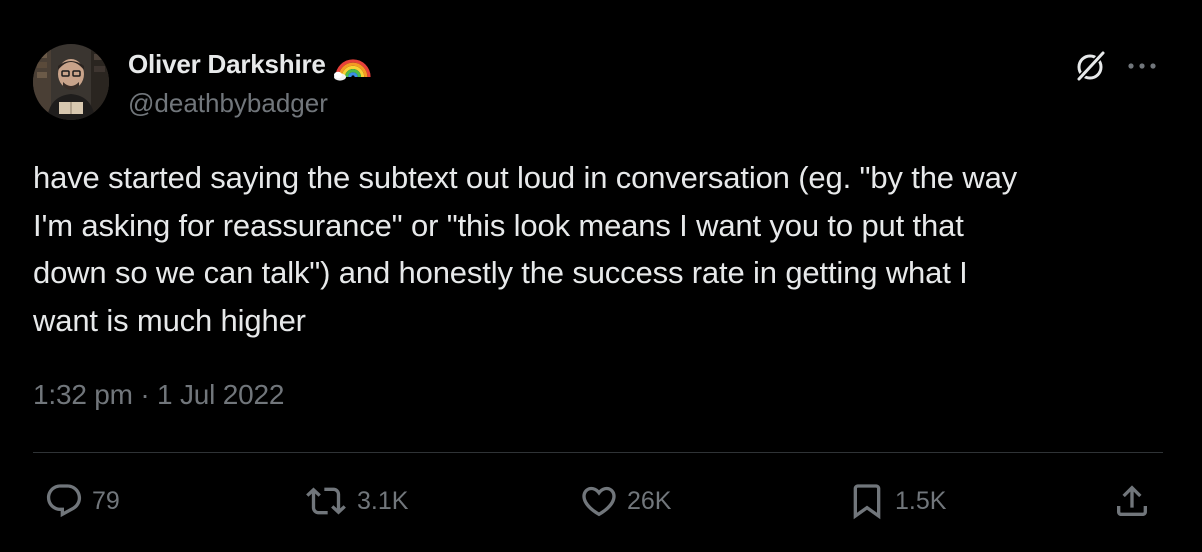  I want to click on heart-icon, so click(599, 501).